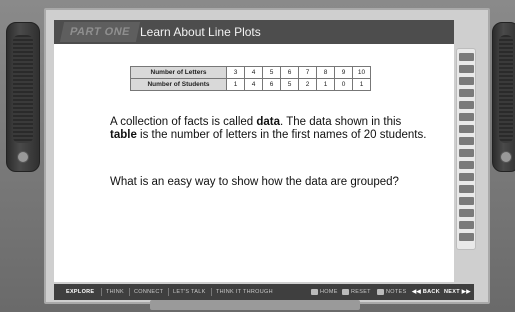  Describe the element at coordinates (123, 135) in the screenshot. I see `term-table: table` at that location.